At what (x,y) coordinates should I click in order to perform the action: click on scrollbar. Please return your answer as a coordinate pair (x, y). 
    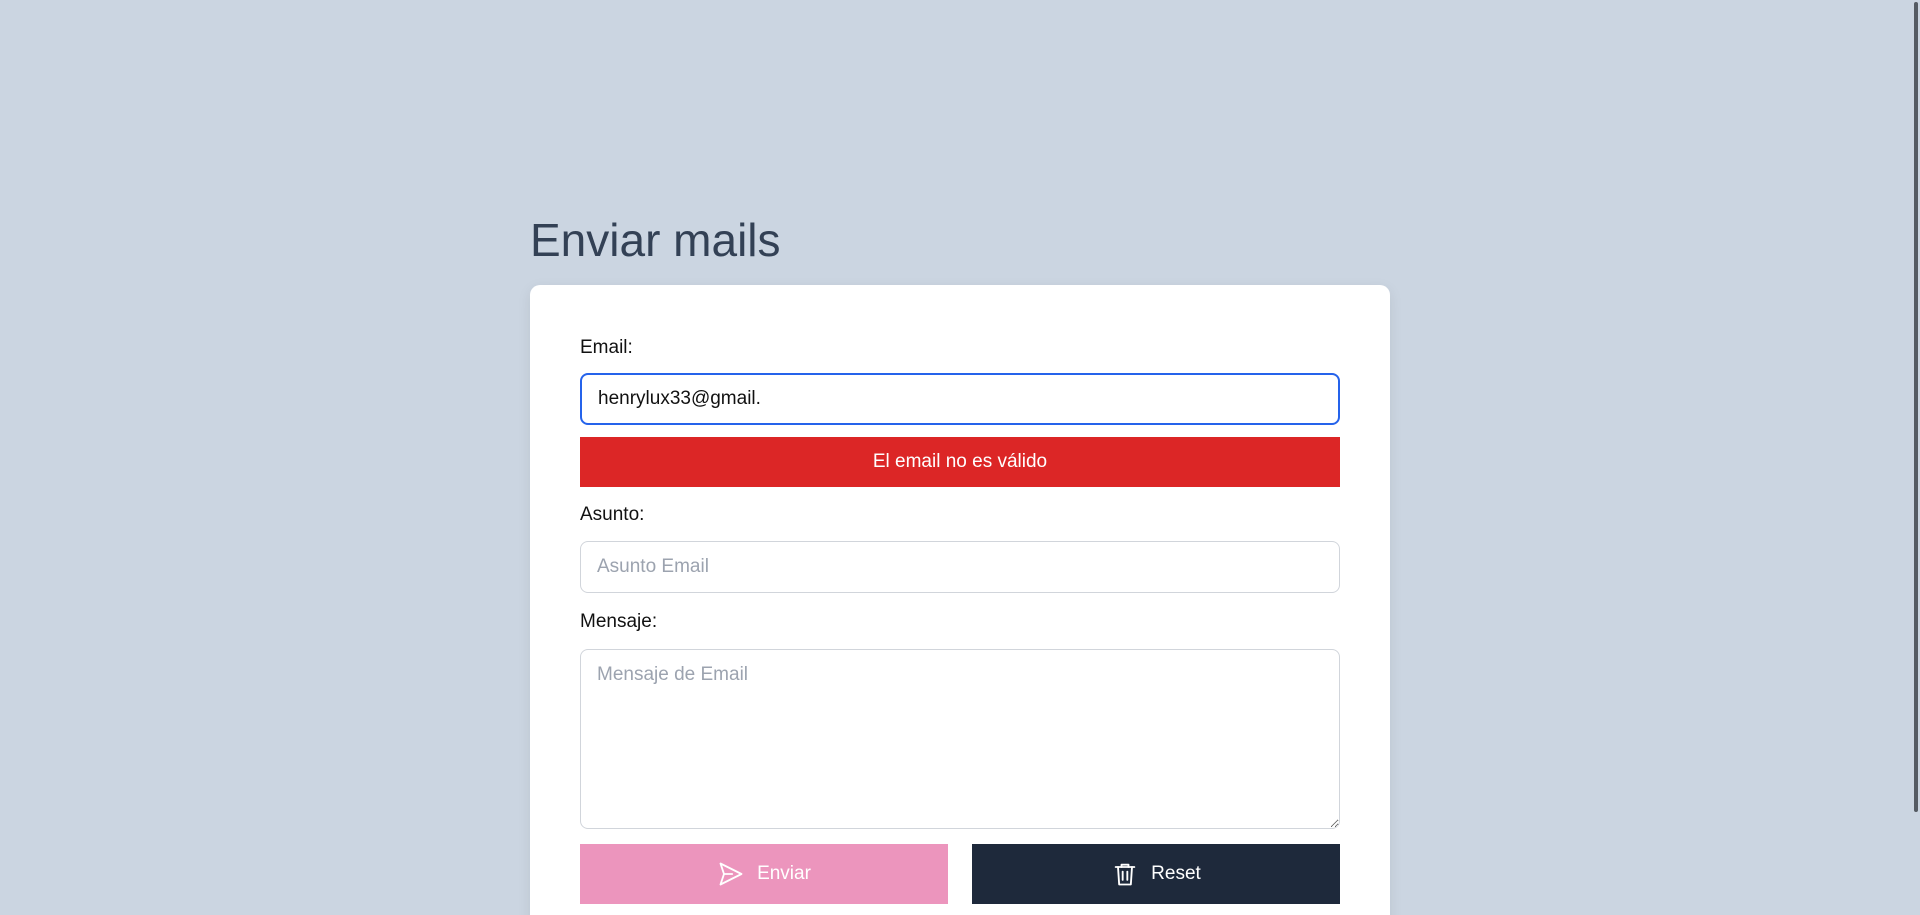
    Looking at the image, I should click on (1916, 457).